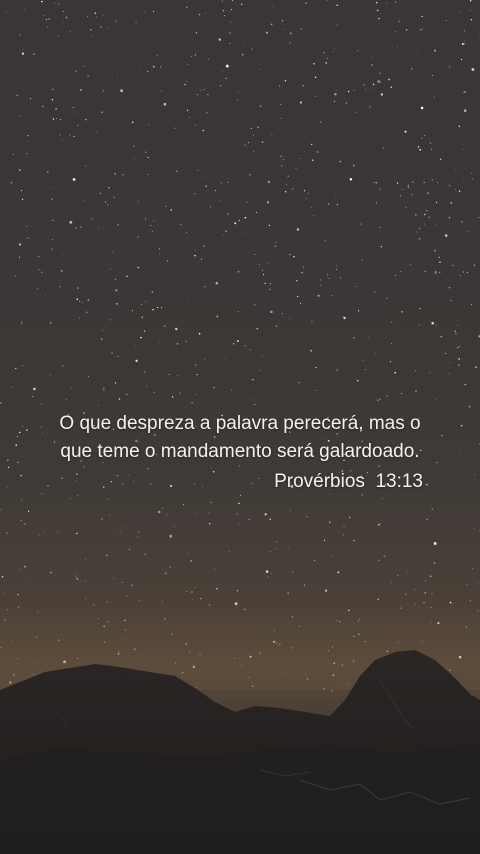 The height and width of the screenshot is (854, 480). Describe the element at coordinates (240, 423) in the screenshot. I see `verse-line-1: O que despreza a palavra perecerá, mas o` at that location.